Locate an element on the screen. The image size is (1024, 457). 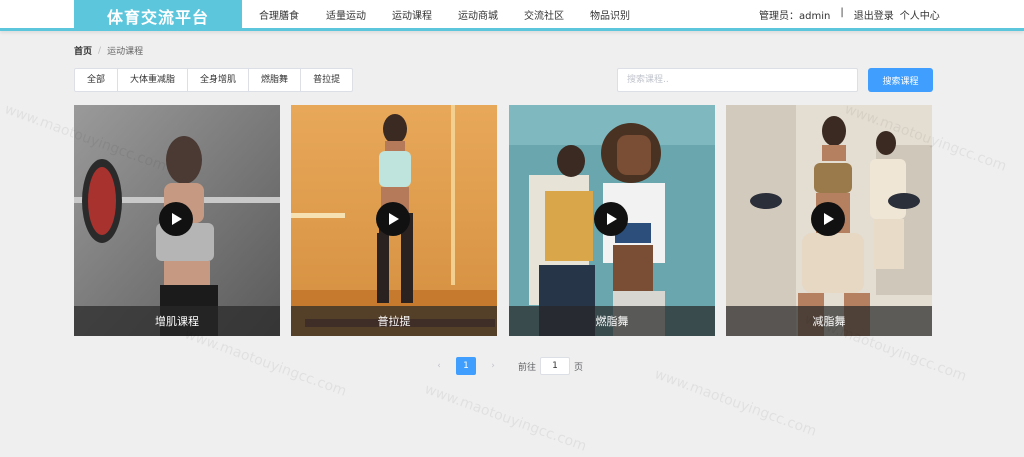
course-card-pilates: 普拉提 is located at coordinates (394, 220).